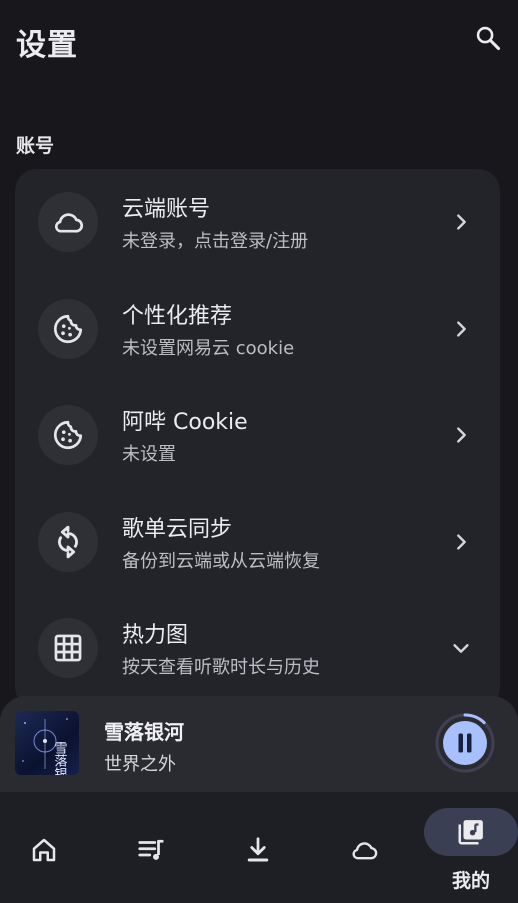  I want to click on setting-item-subtitle: 备份到云端或从云端恢复, so click(221, 561).